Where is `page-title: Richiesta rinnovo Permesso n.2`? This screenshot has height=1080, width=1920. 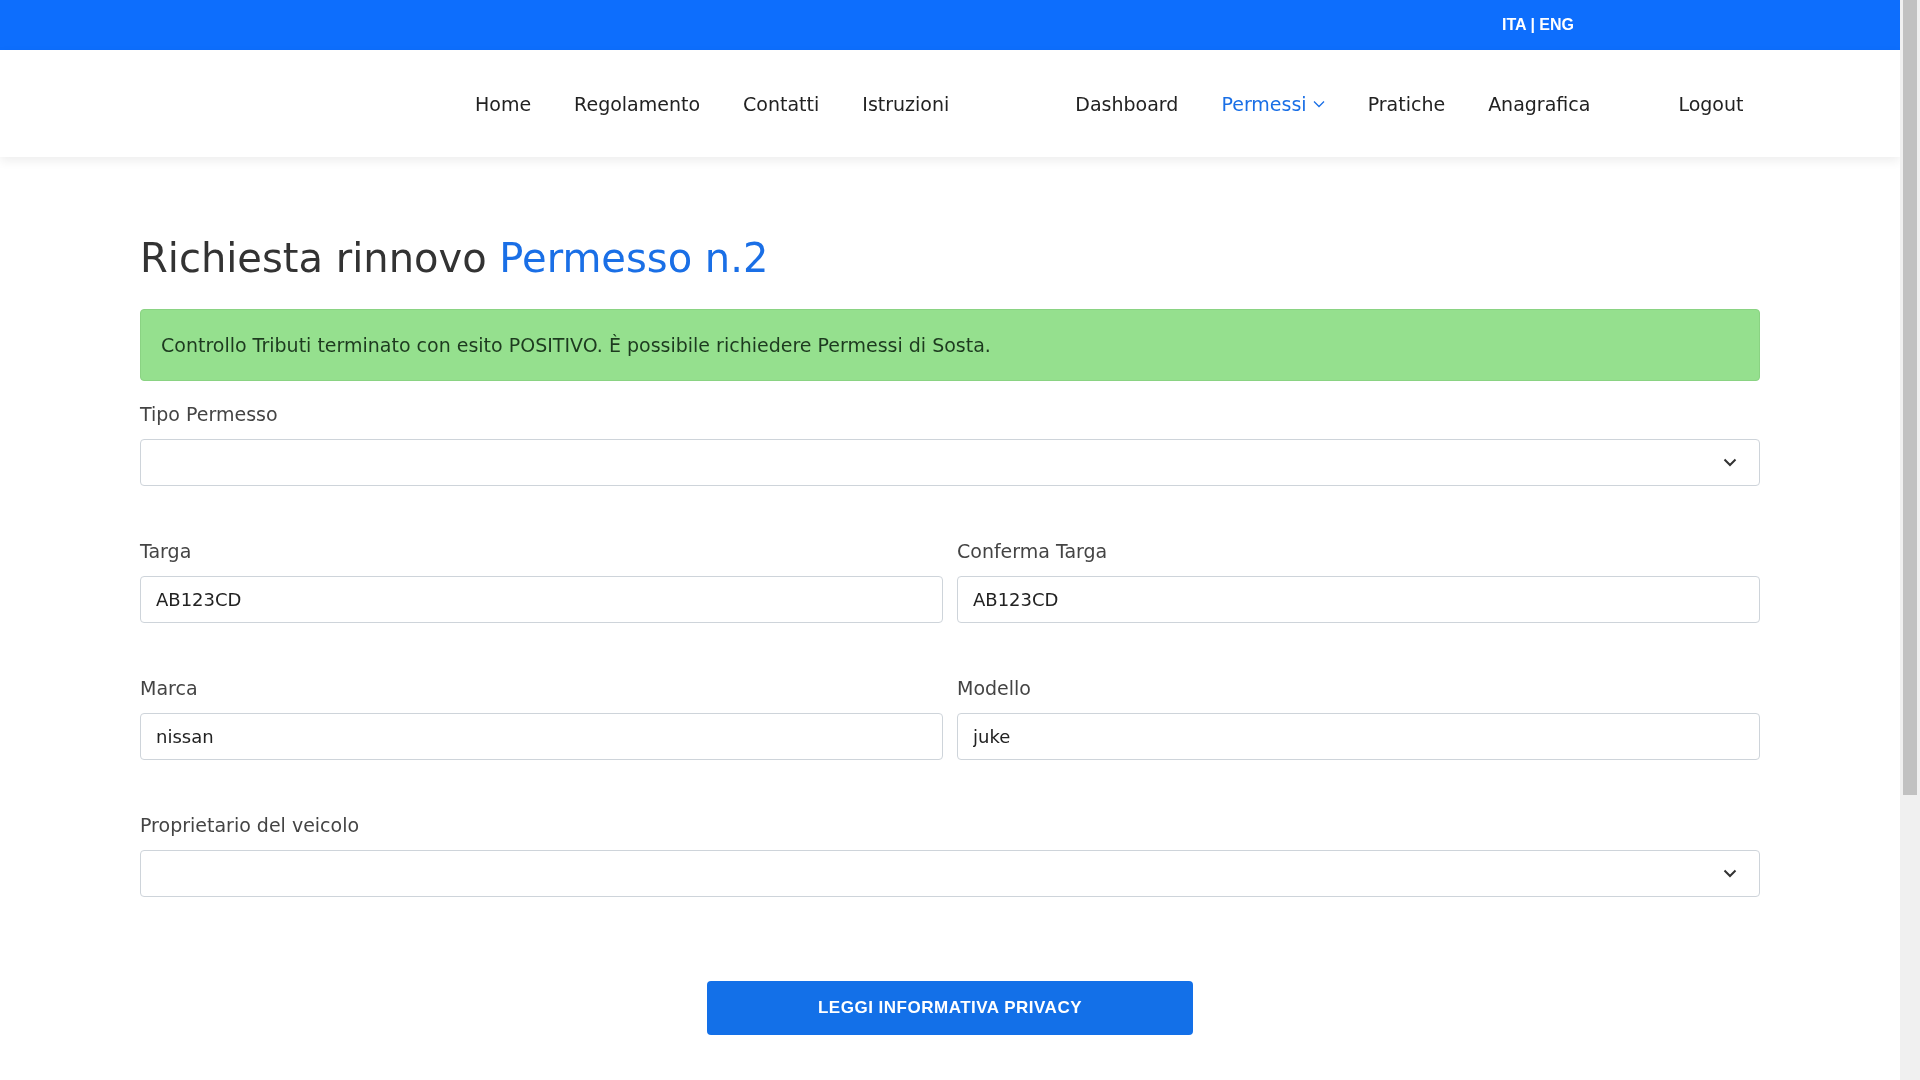 page-title: Richiesta rinnovo Permesso n.2 is located at coordinates (455, 258).